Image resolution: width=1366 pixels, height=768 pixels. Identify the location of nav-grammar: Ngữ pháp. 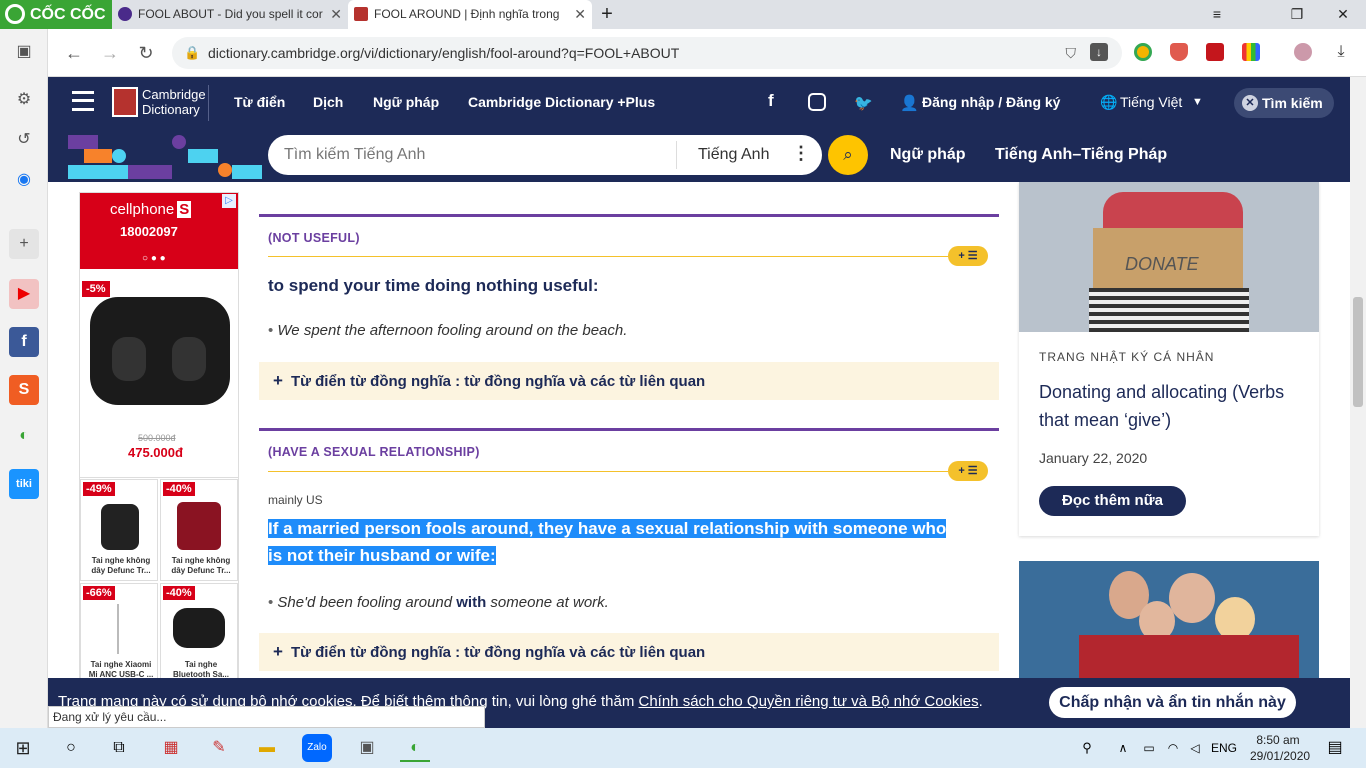
(406, 102).